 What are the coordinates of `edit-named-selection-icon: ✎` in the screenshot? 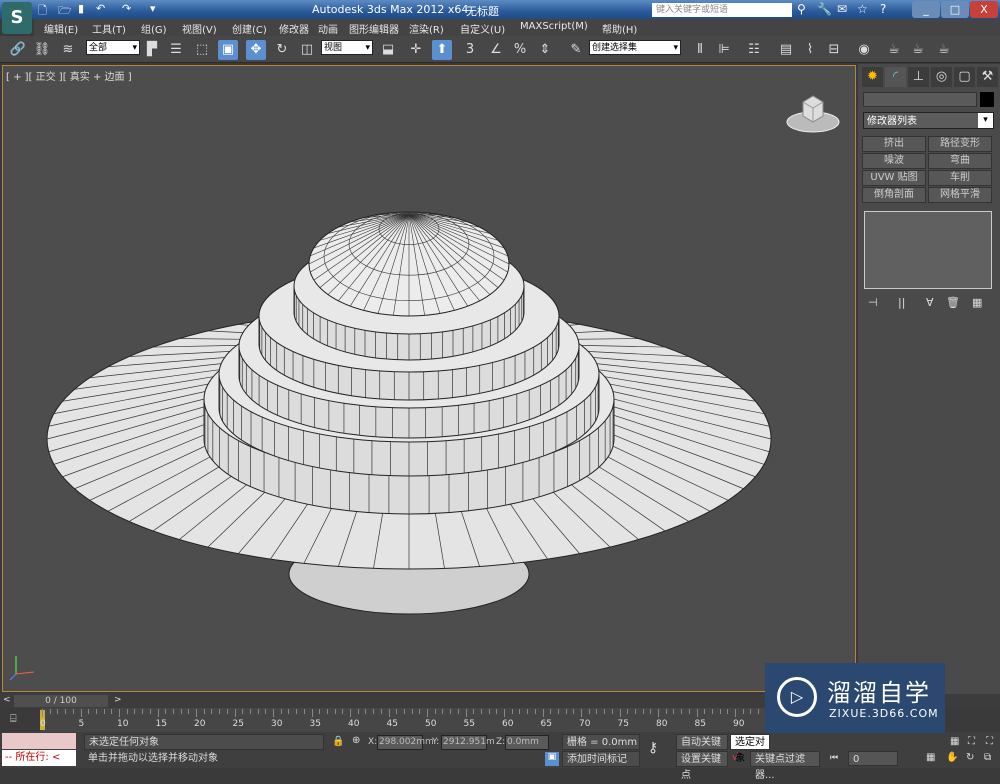 It's located at (576, 50).